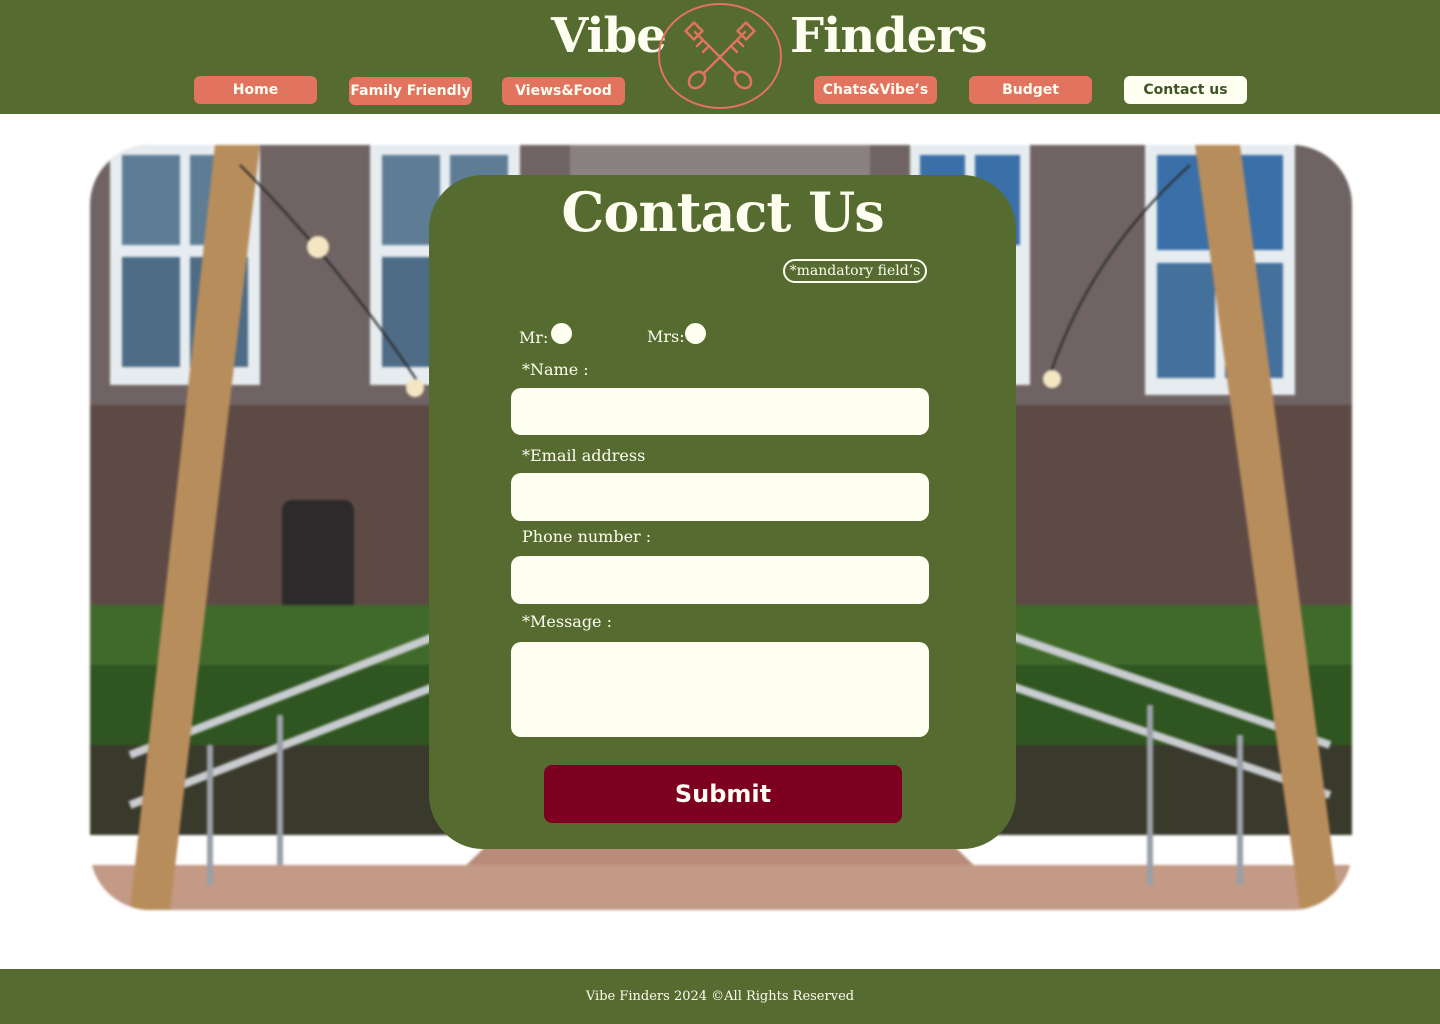  Describe the element at coordinates (1185, 90) in the screenshot. I see `nav-contact-us: Contact us` at that location.